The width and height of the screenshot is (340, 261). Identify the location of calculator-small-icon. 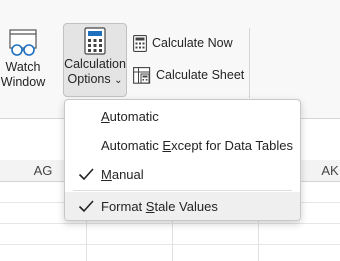
(140, 43).